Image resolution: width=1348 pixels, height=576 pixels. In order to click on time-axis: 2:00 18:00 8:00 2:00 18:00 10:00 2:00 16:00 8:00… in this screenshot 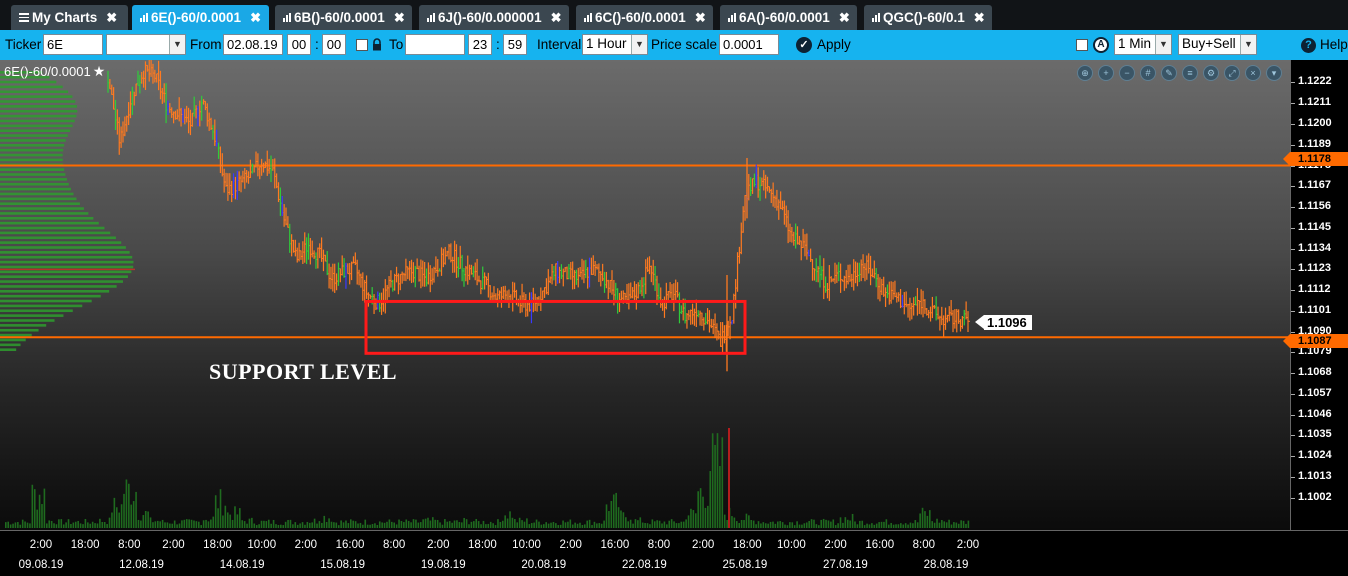, I will do `click(674, 553)`.